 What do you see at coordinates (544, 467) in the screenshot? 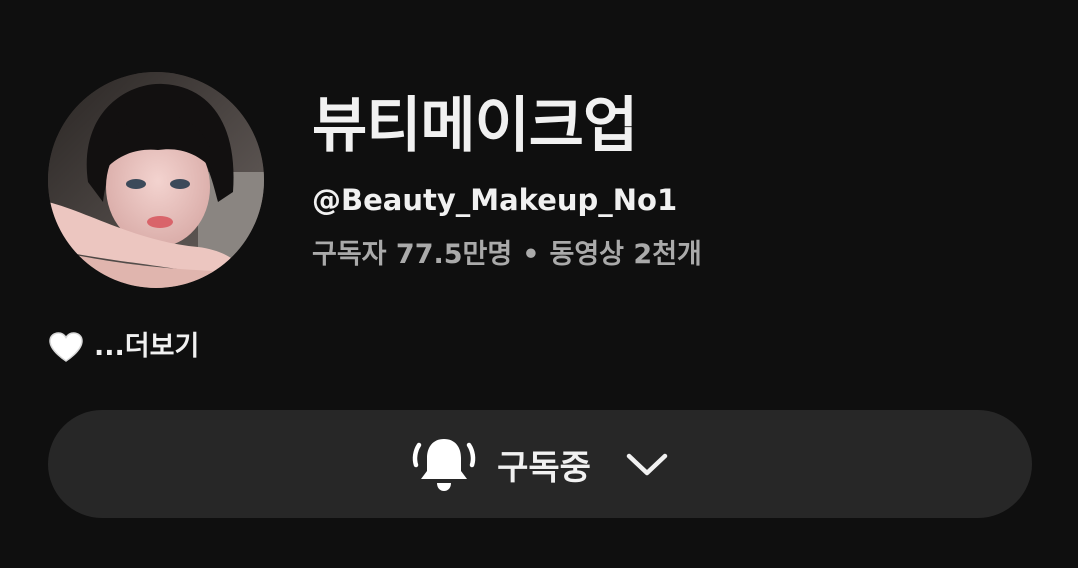
I see `subscribed-label: 구독중` at bounding box center [544, 467].